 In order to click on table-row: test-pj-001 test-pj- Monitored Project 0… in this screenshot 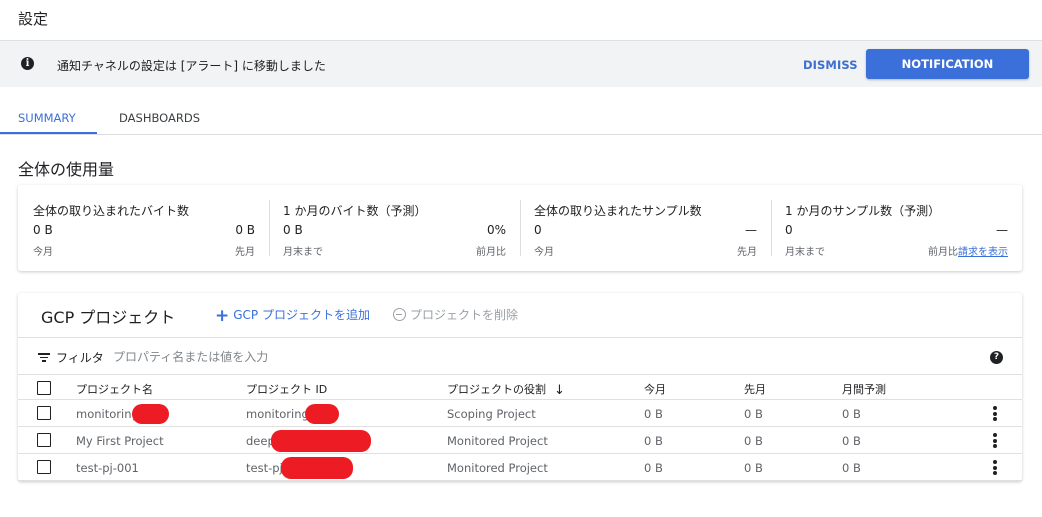, I will do `click(520, 467)`.